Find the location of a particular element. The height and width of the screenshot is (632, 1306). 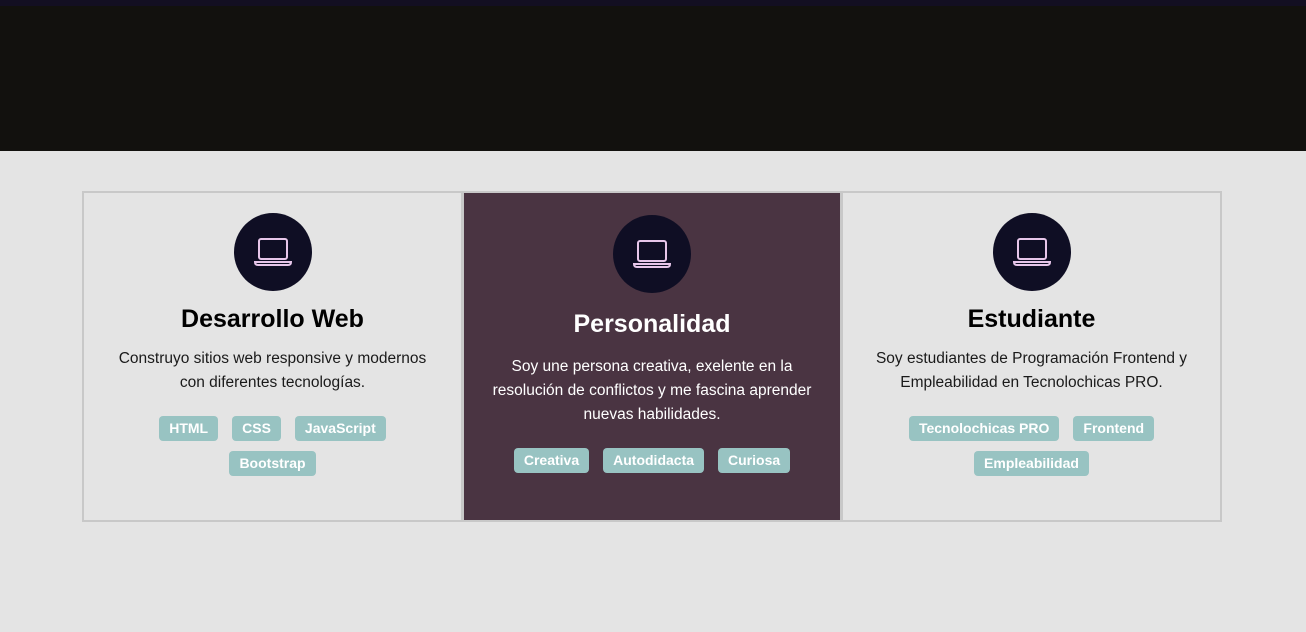

tag-curiosa: Curiosa is located at coordinates (754, 460).